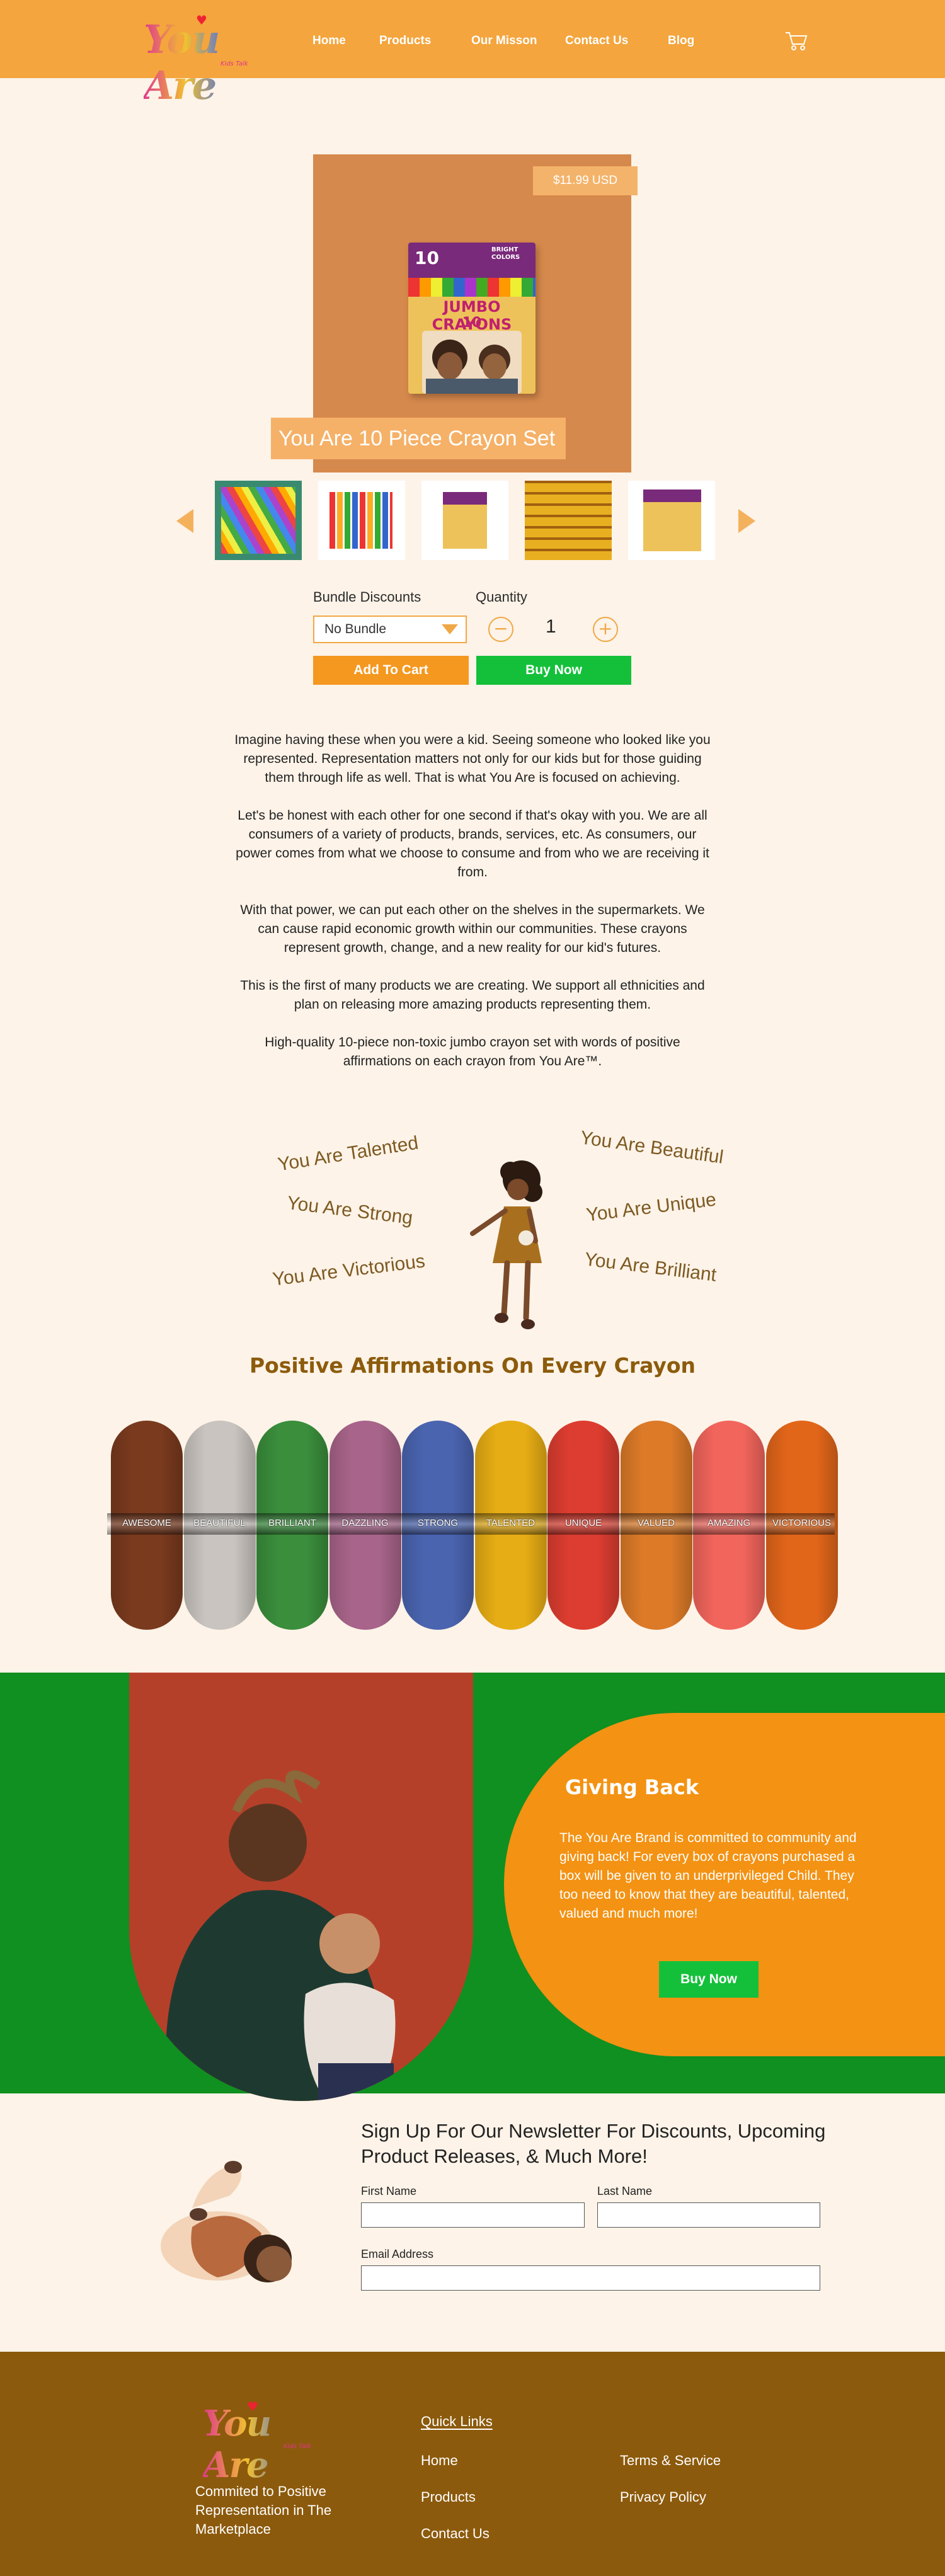 This screenshot has width=945, height=2576. What do you see at coordinates (349, 1271) in the screenshot?
I see `affirmation-victorious: You Are Victorious` at bounding box center [349, 1271].